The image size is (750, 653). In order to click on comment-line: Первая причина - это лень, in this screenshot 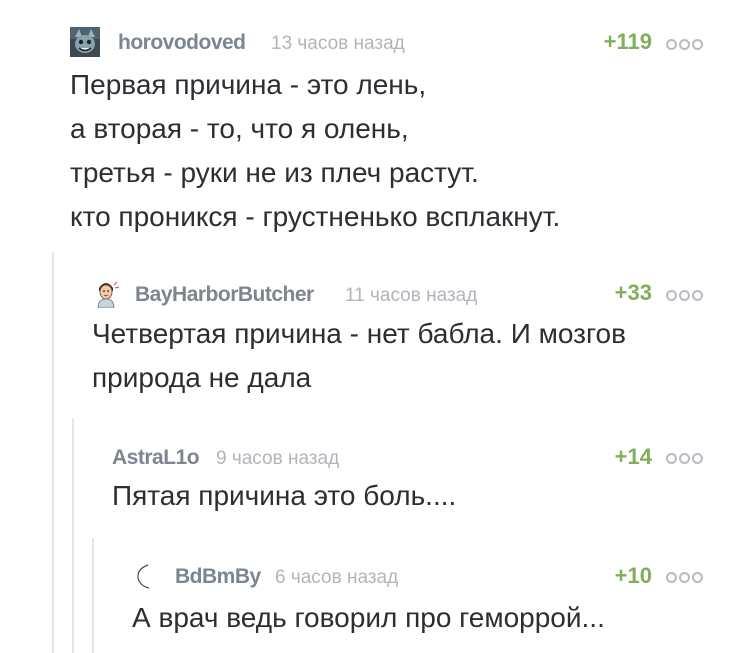, I will do `click(248, 84)`.